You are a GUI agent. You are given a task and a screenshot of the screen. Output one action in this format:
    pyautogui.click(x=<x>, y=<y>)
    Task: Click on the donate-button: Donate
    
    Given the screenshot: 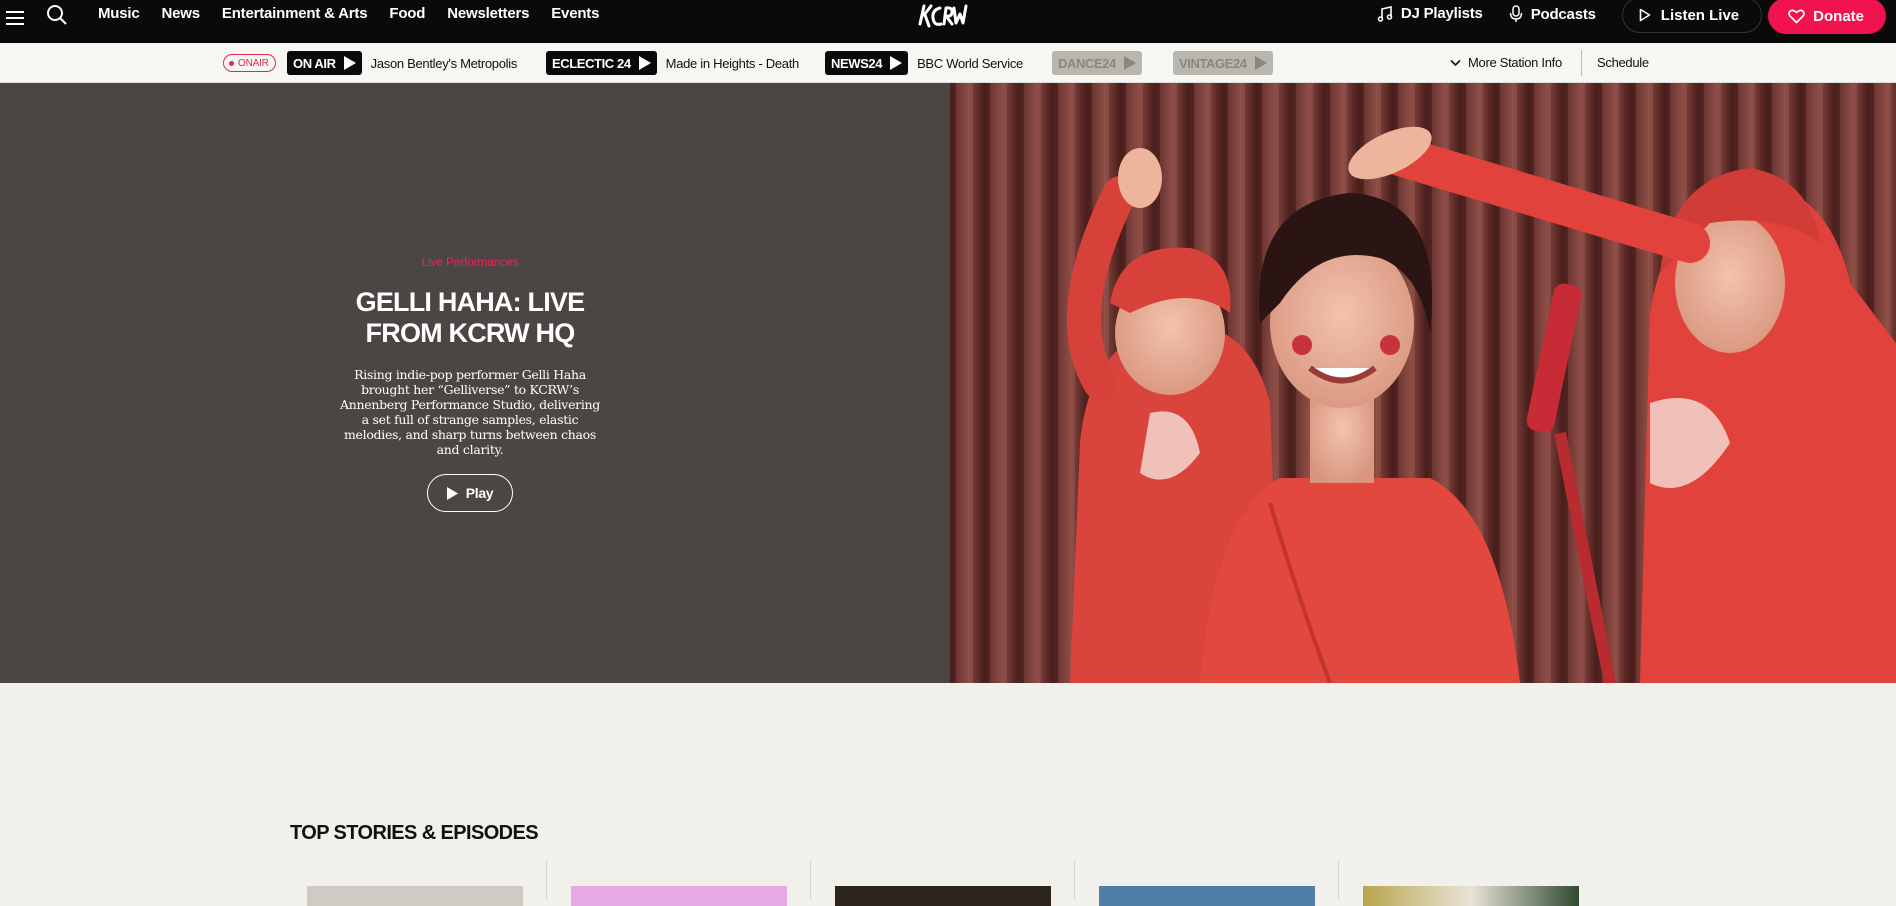 What is the action you would take?
    pyautogui.click(x=1827, y=17)
    